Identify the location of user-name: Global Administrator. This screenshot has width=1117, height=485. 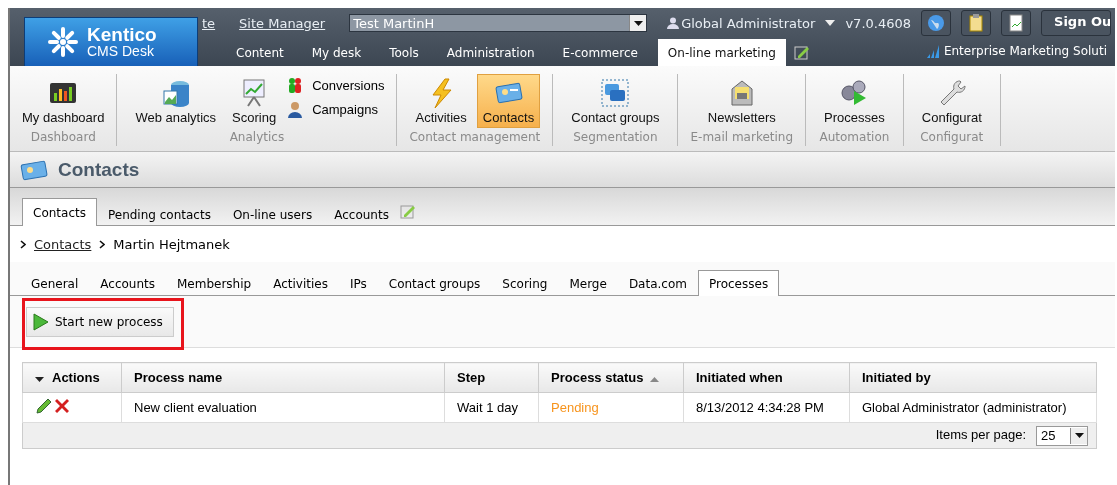
(748, 23).